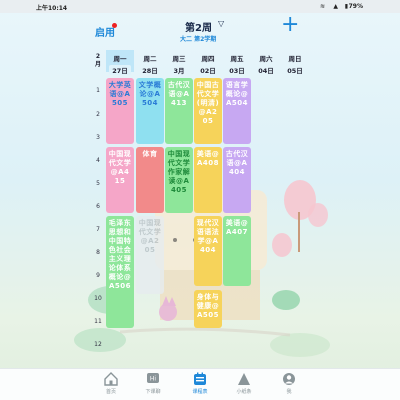  What do you see at coordinates (198, 39) in the screenshot?
I see `term-label: 大二 第2学期` at bounding box center [198, 39].